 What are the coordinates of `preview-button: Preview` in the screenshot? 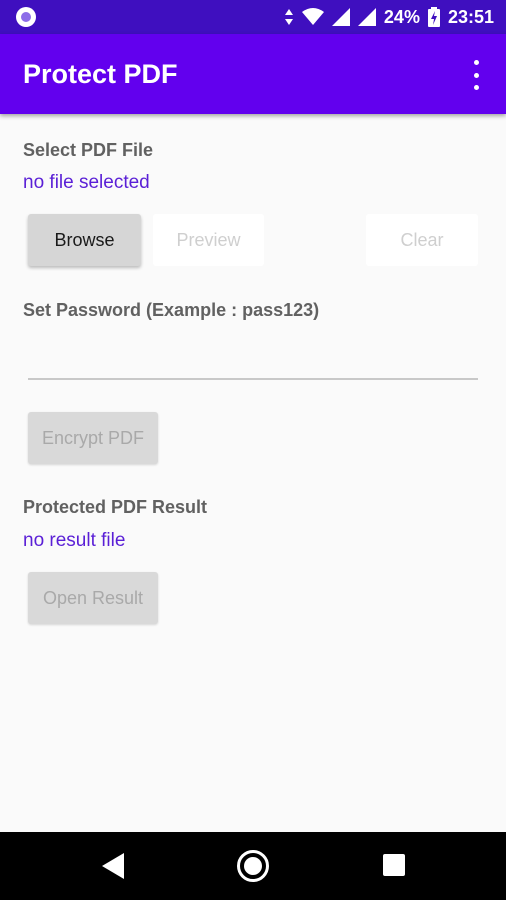 It's located at (208, 240).